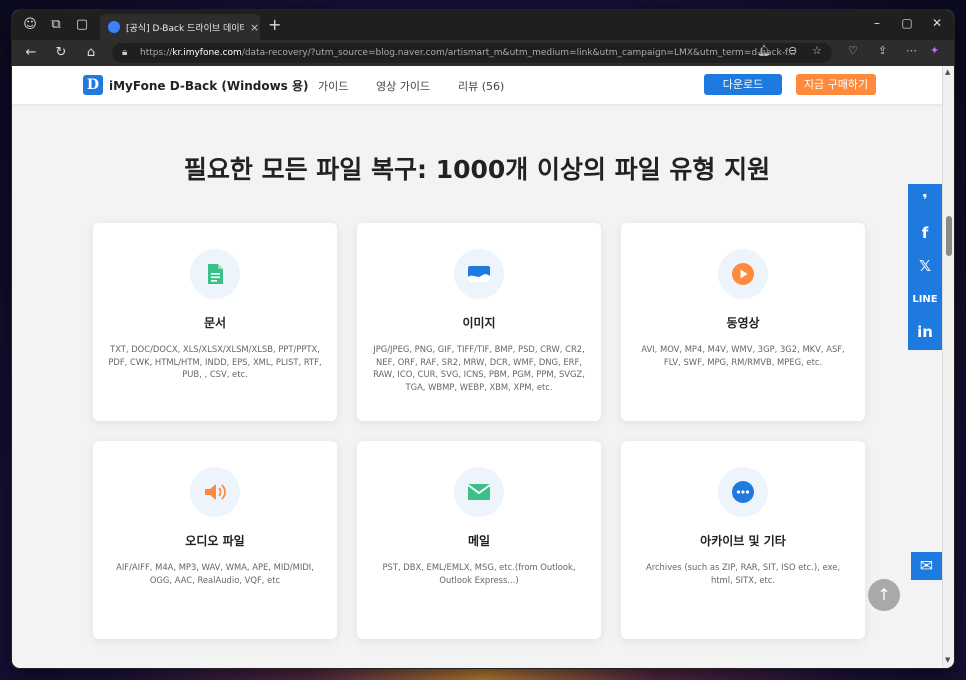  I want to click on lock-icon: 🔒︎, so click(125, 52).